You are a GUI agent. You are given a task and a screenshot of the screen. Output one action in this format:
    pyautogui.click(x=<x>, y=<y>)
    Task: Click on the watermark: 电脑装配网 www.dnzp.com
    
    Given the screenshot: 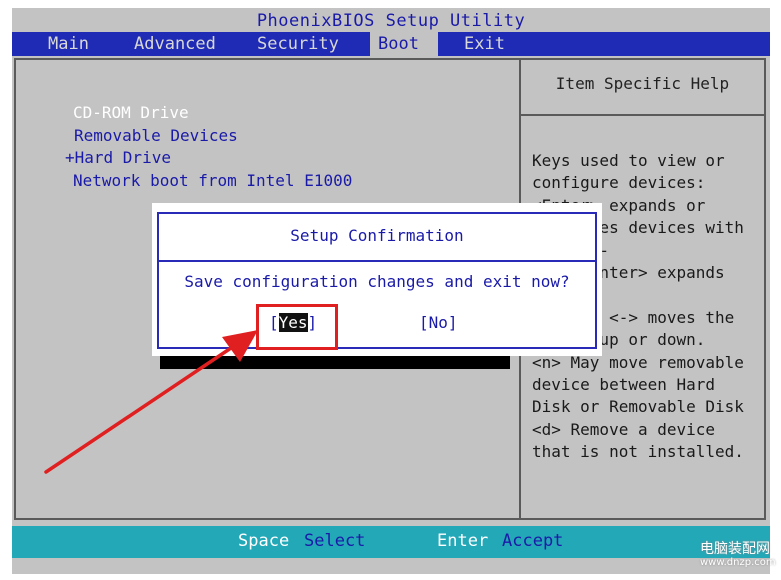 What is the action you would take?
    pyautogui.click(x=738, y=555)
    